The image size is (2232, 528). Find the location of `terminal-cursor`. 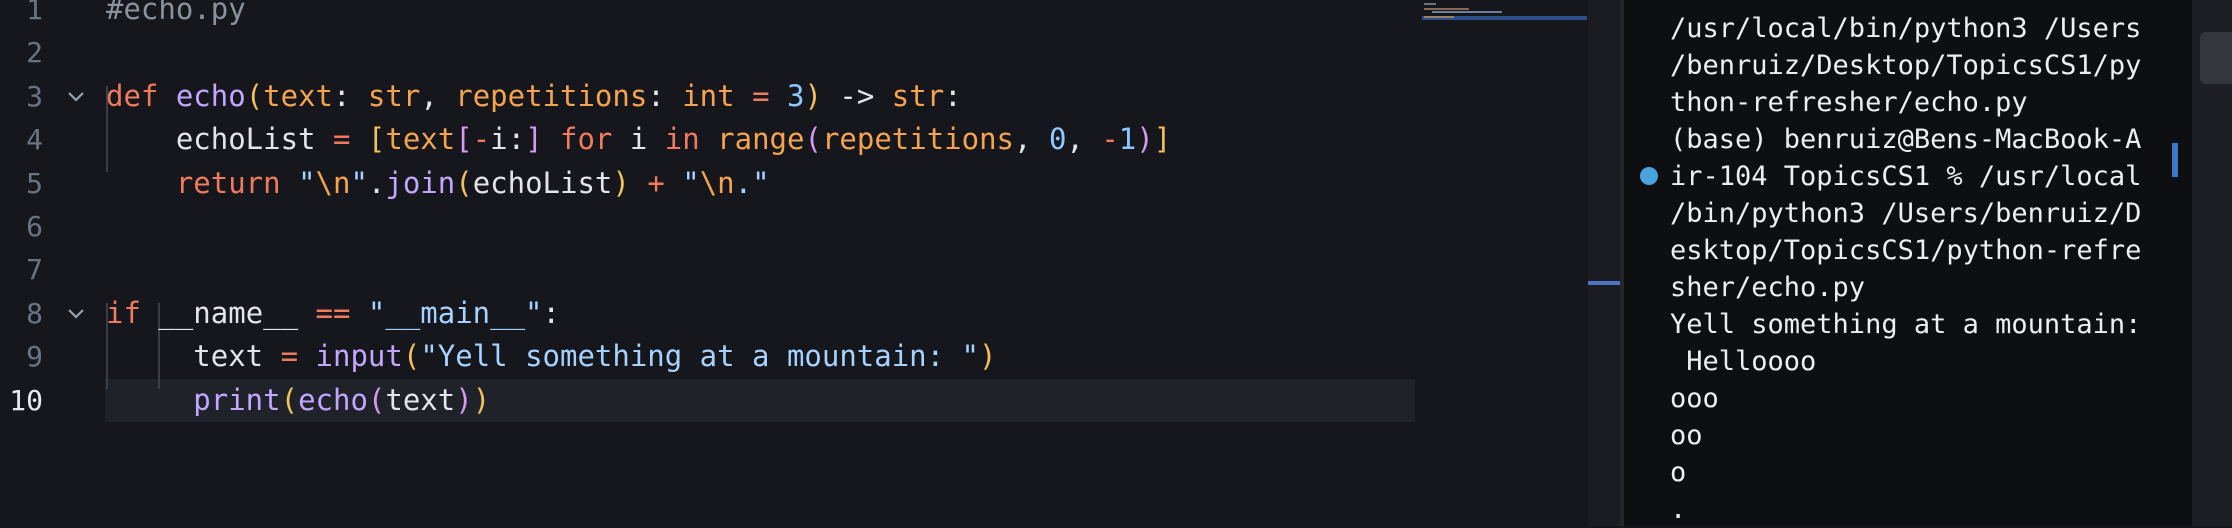

terminal-cursor is located at coordinates (2175, 160).